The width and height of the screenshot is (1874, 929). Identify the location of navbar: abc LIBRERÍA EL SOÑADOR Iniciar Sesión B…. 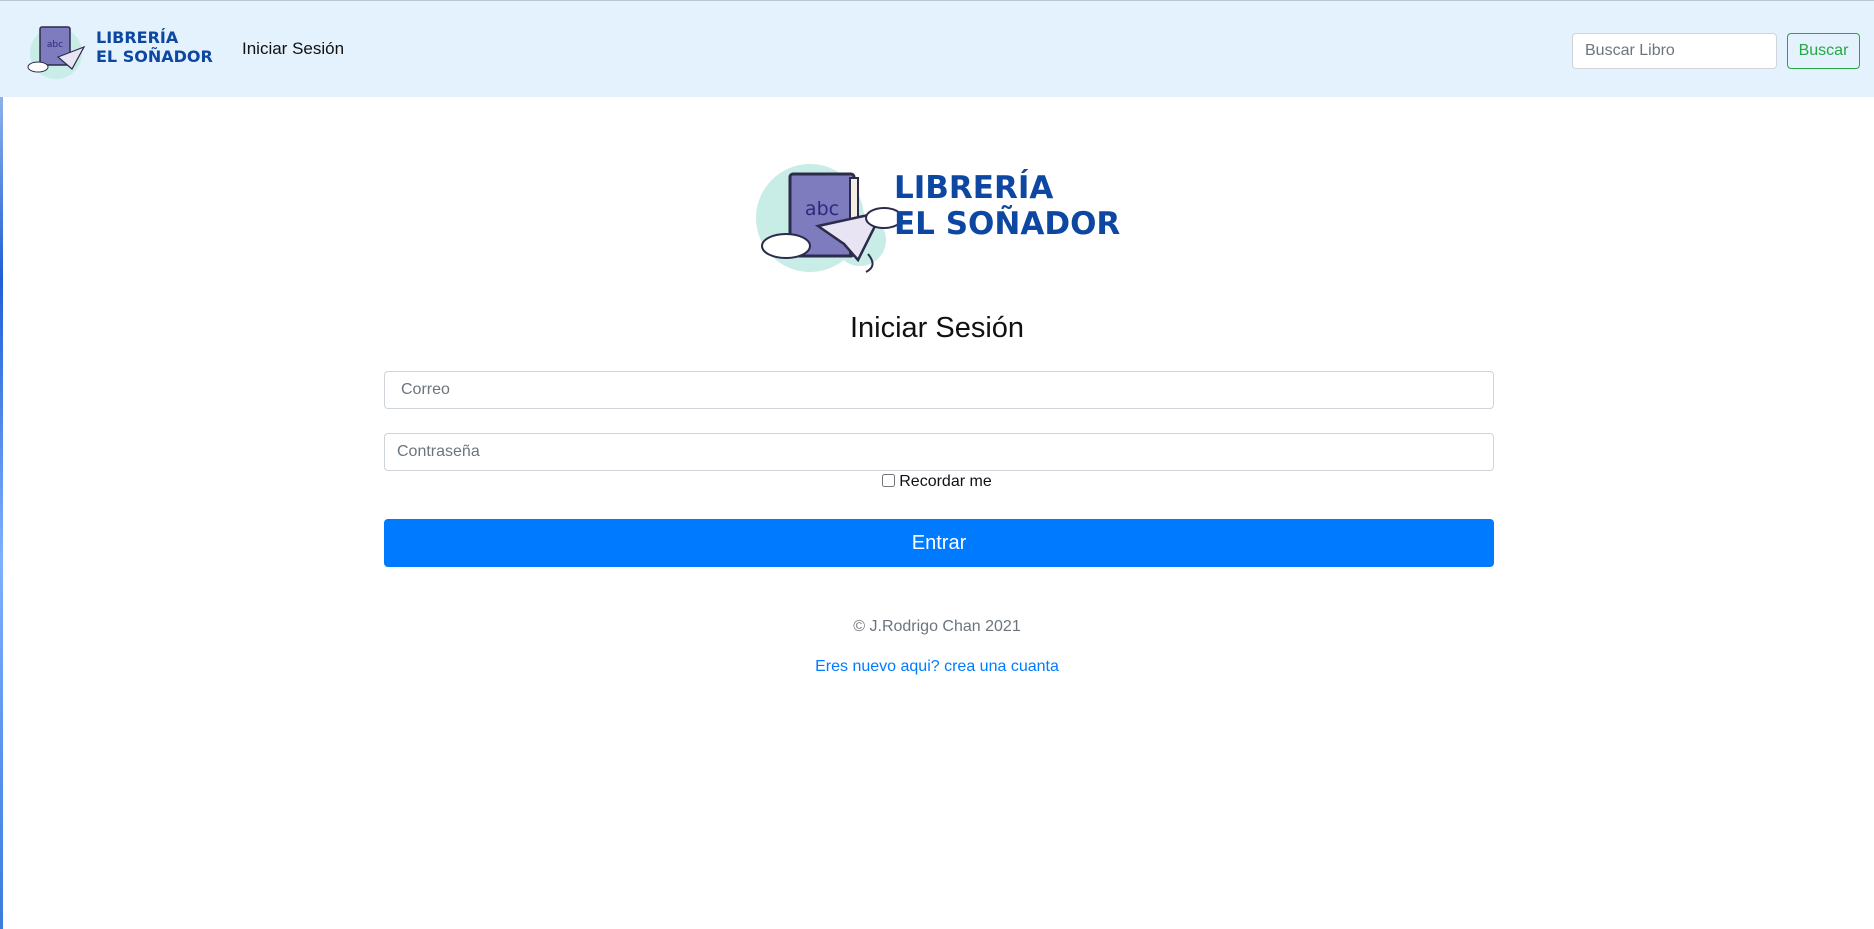
(937, 48).